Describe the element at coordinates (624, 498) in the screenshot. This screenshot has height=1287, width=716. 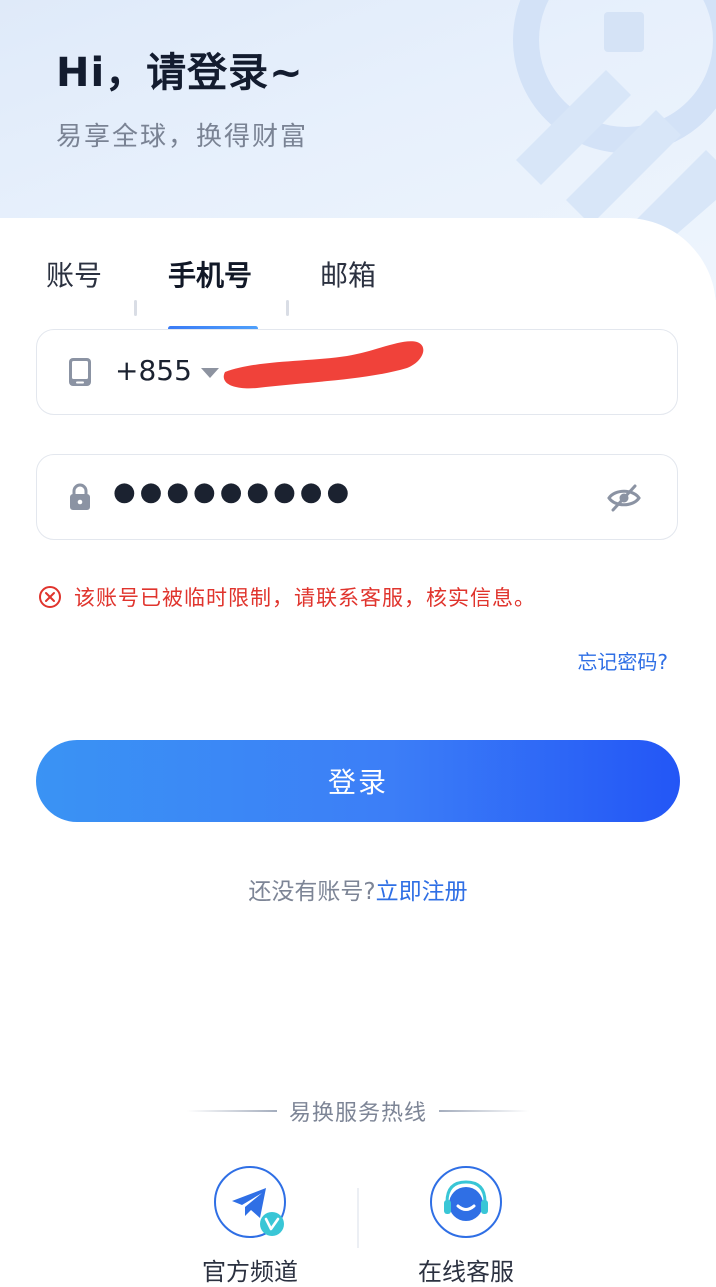
I see `eye-off-icon` at that location.